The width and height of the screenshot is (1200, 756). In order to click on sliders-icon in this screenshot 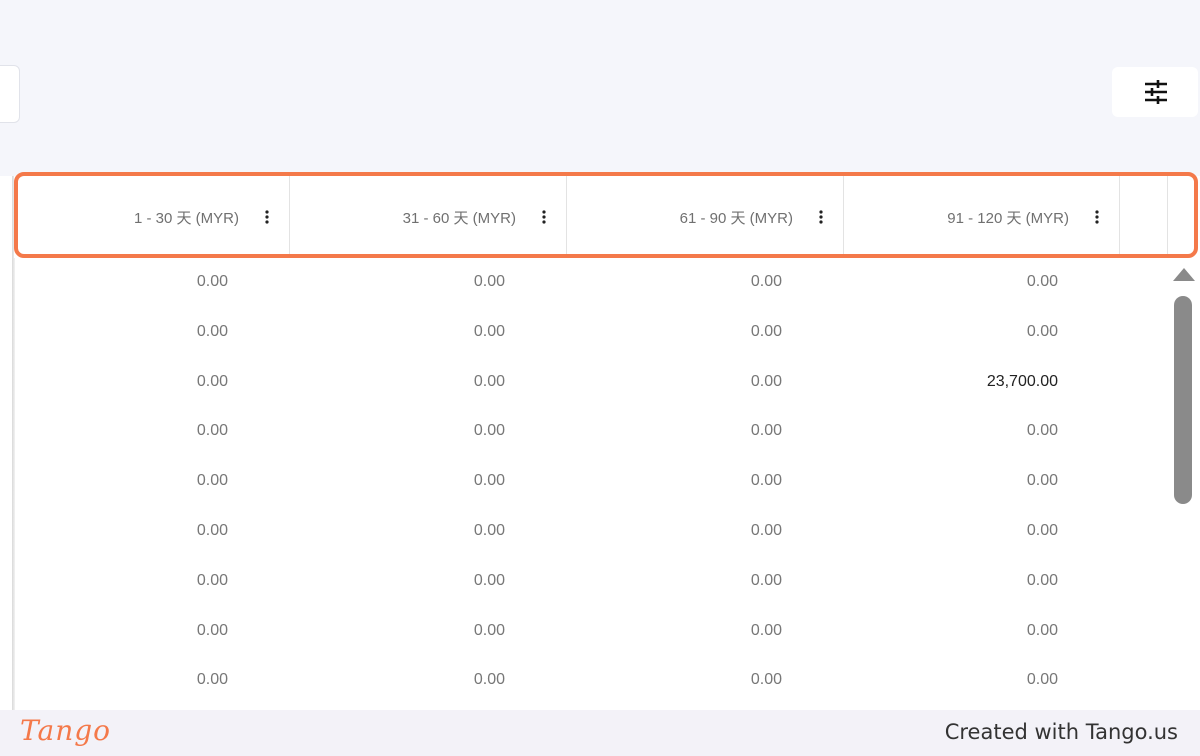, I will do `click(1156, 92)`.